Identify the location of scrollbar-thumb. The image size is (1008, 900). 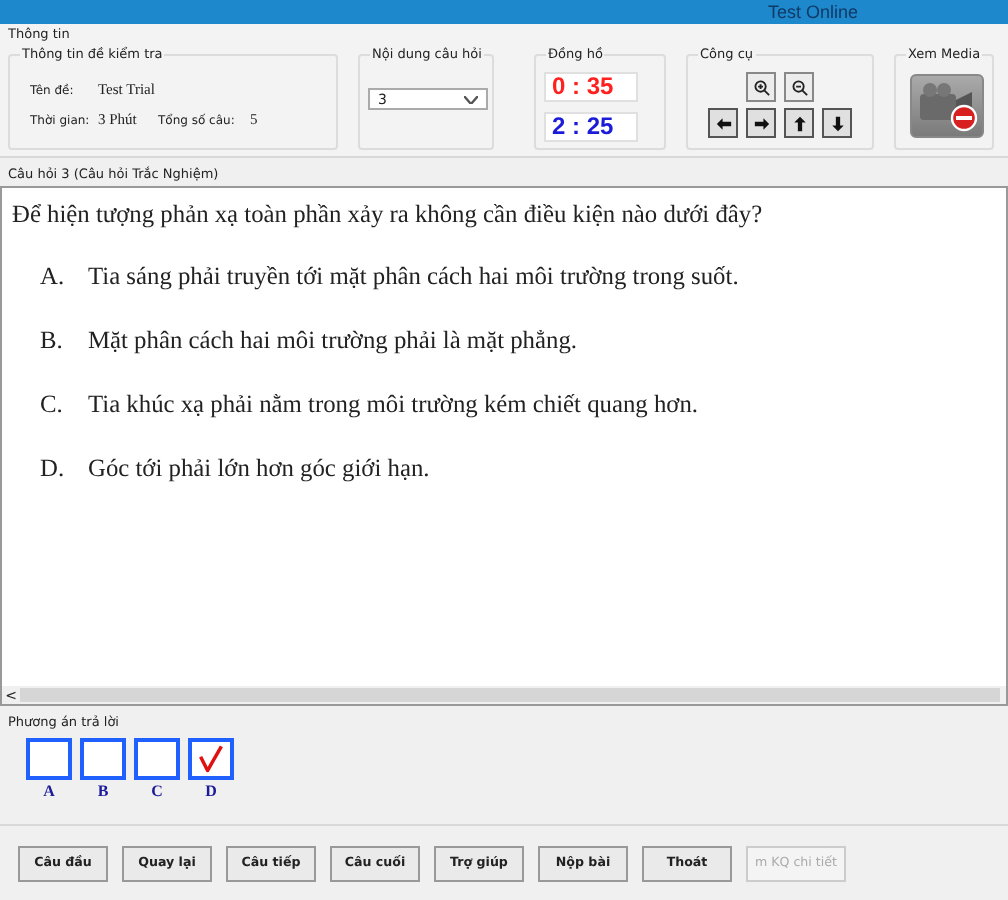
(510, 695).